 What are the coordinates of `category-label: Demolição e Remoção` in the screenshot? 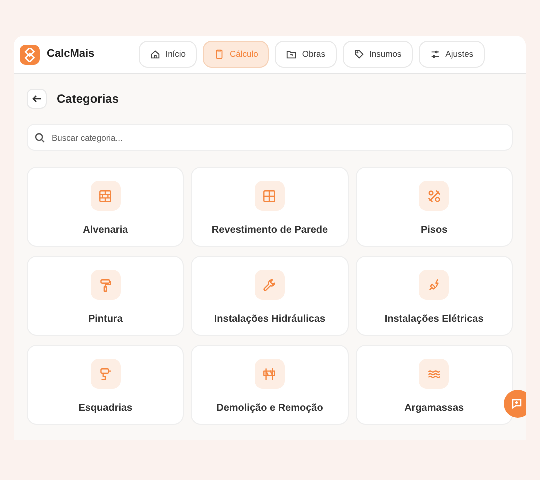 It's located at (270, 409).